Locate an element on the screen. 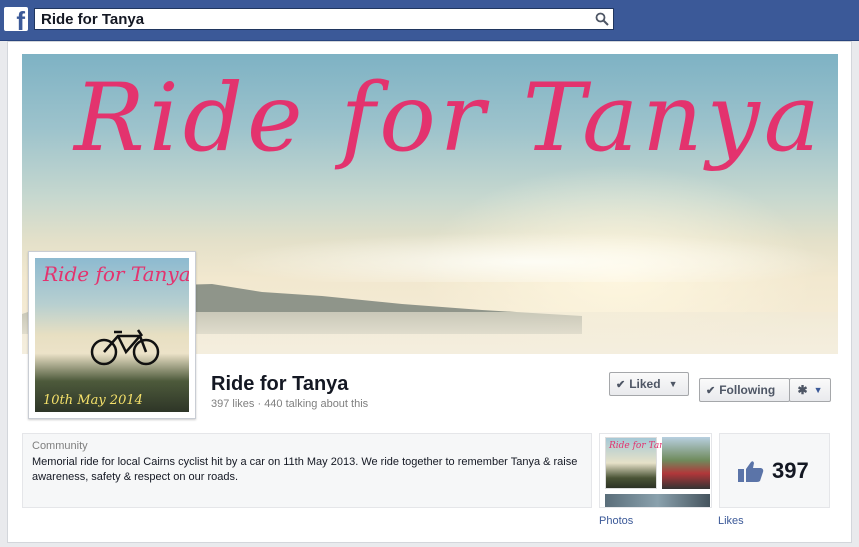 The image size is (859, 547). search-icon is located at coordinates (602, 19).